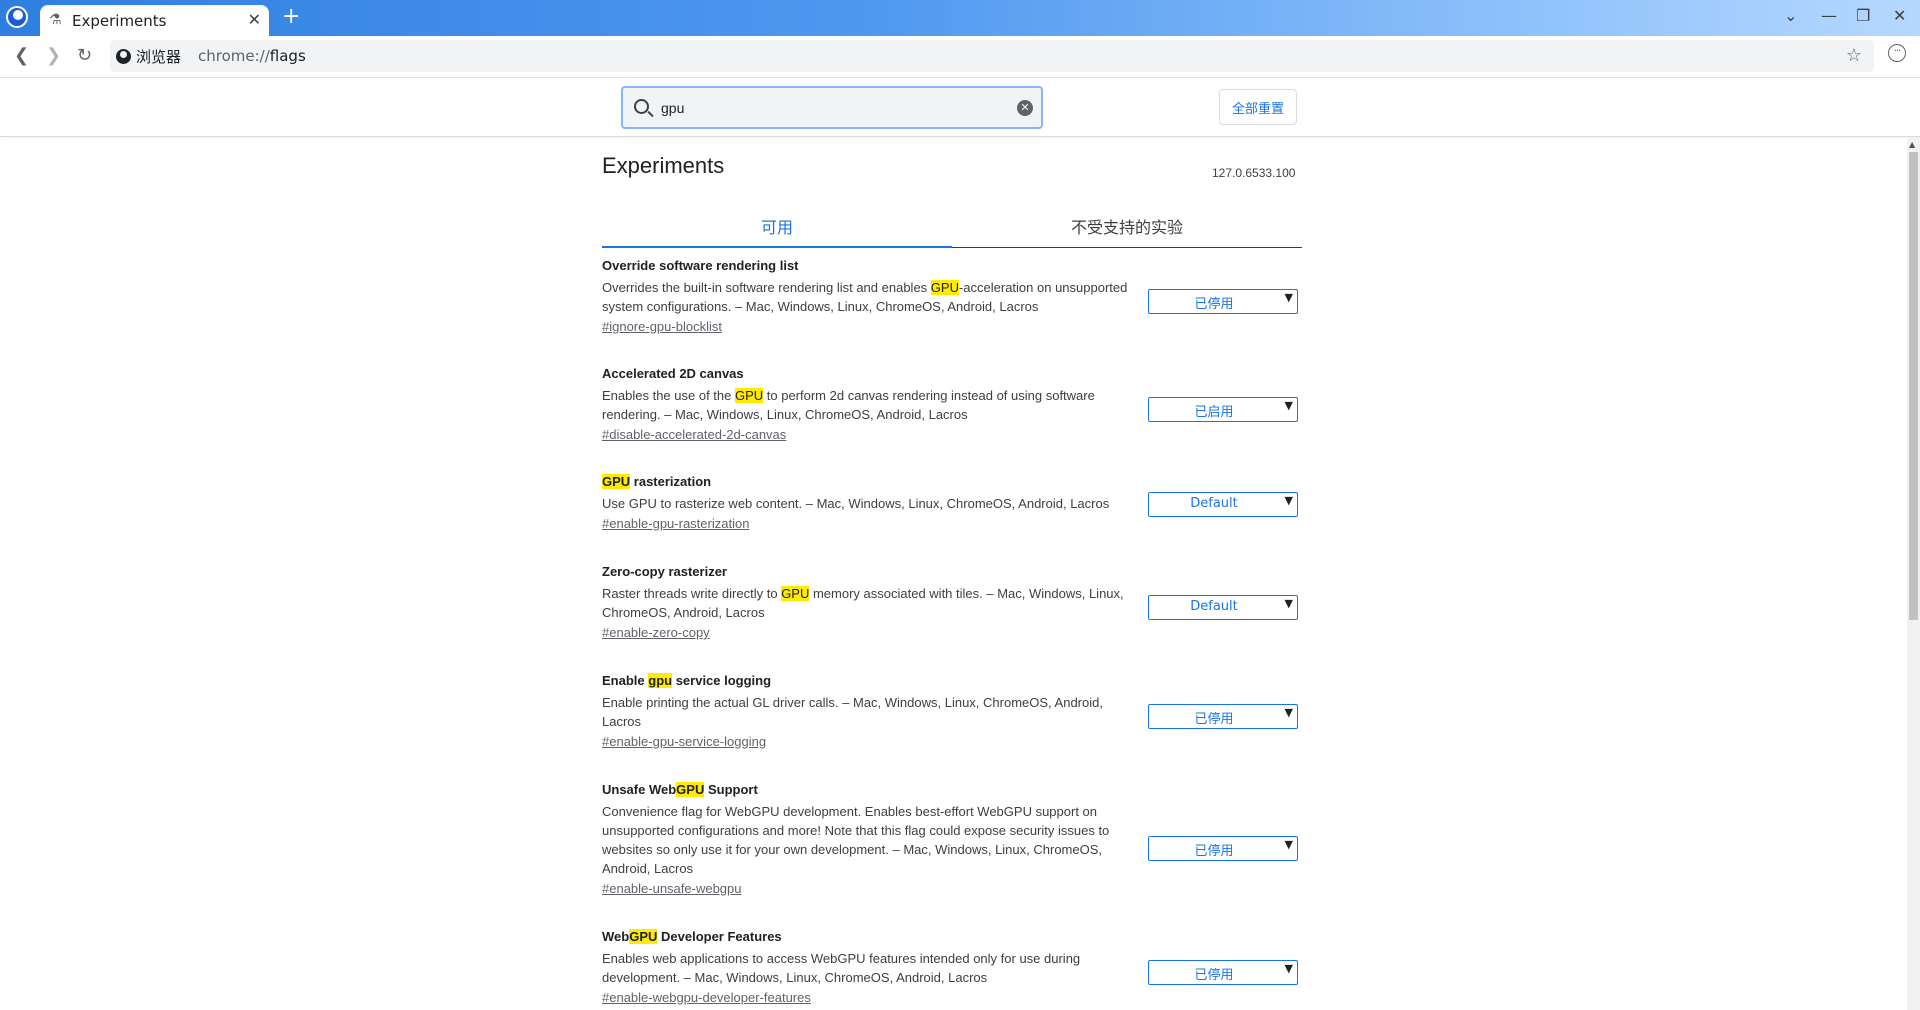 The image size is (1920, 1010). Describe the element at coordinates (53, 55) in the screenshot. I see `forward-icon: ❯` at that location.